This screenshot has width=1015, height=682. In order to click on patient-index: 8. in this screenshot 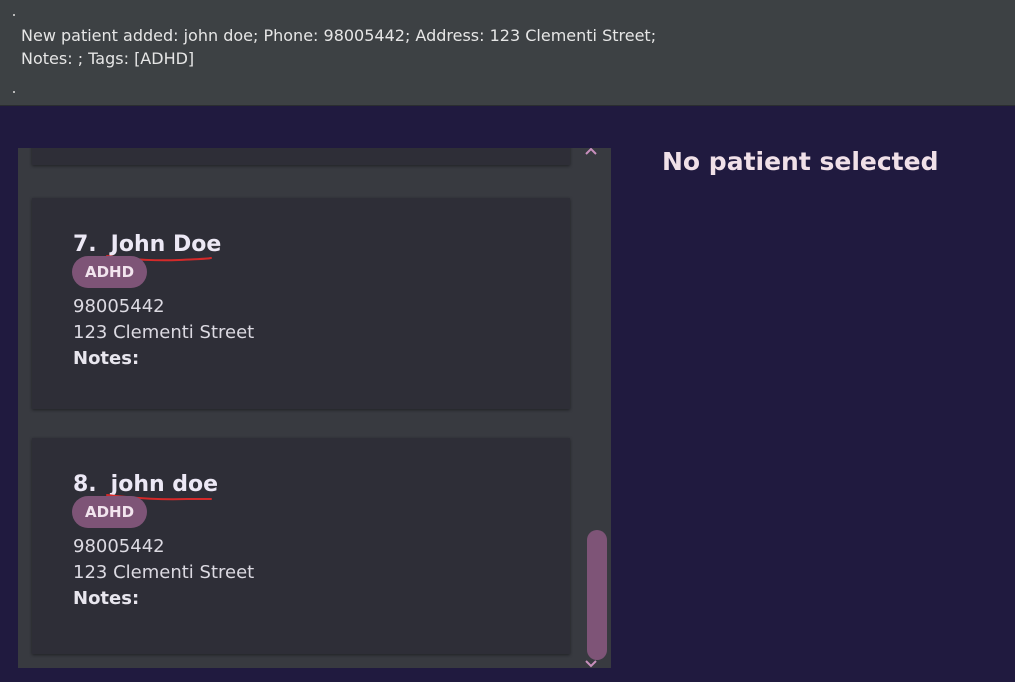, I will do `click(85, 484)`.